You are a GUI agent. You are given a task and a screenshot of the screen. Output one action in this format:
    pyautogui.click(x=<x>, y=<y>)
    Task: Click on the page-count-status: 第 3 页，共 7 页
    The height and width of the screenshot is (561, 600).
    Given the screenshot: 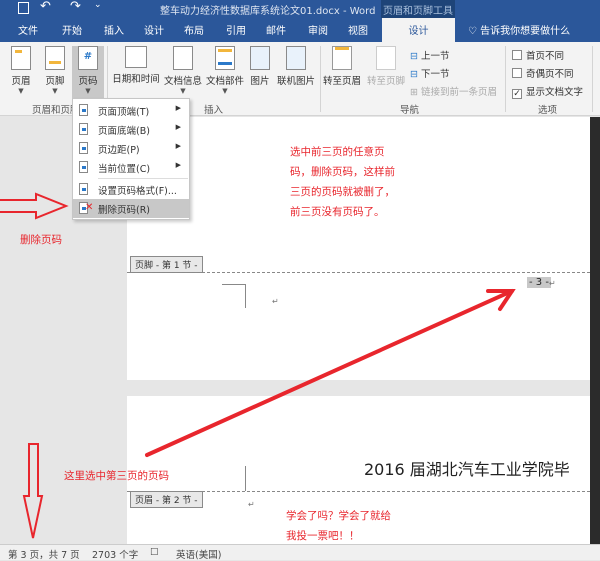 What is the action you would take?
    pyautogui.click(x=44, y=554)
    